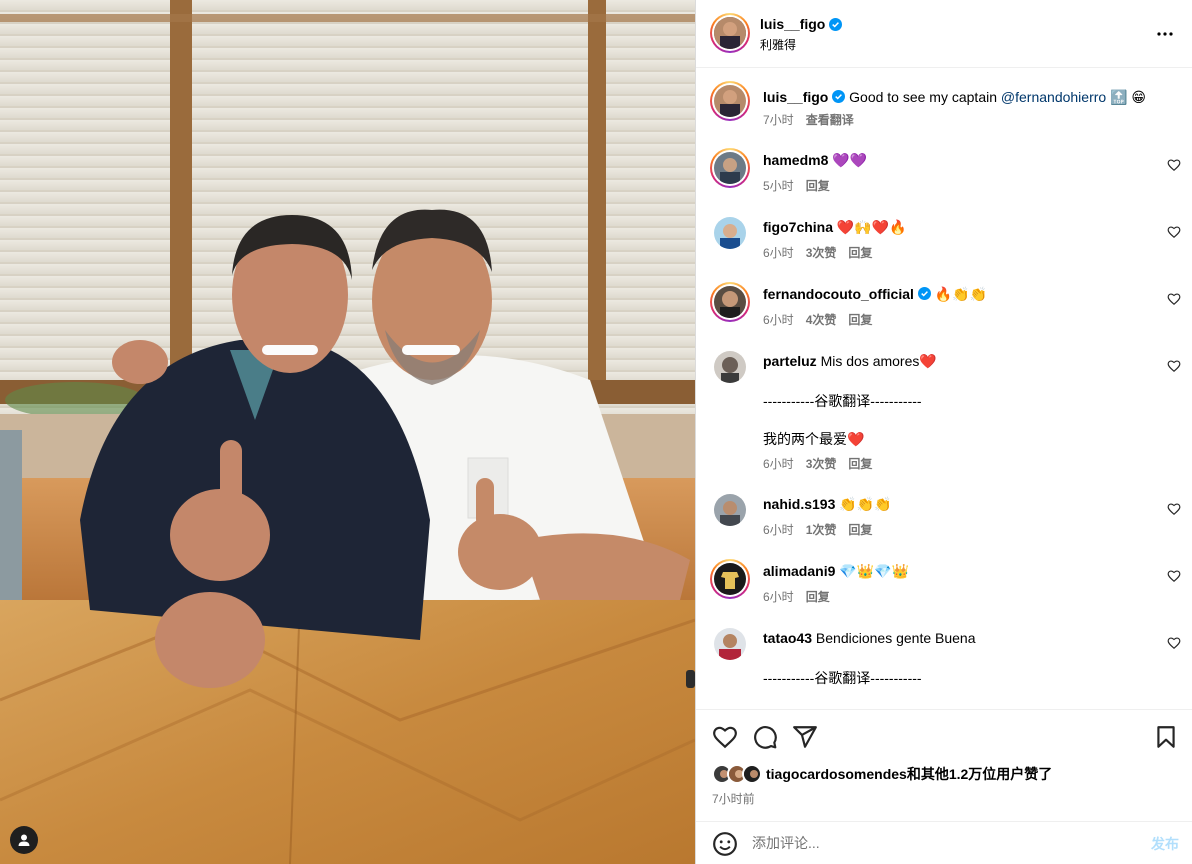 The height and width of the screenshot is (864, 1192). I want to click on heart-icon, so click(725, 737).